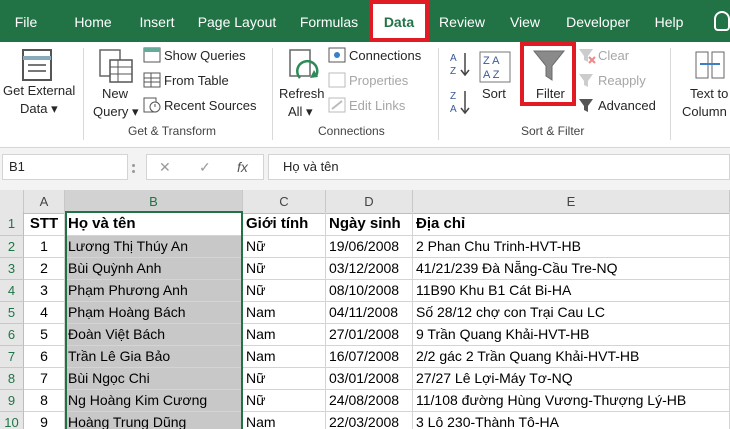  I want to click on edit-links-button: Edit Links, so click(377, 105).